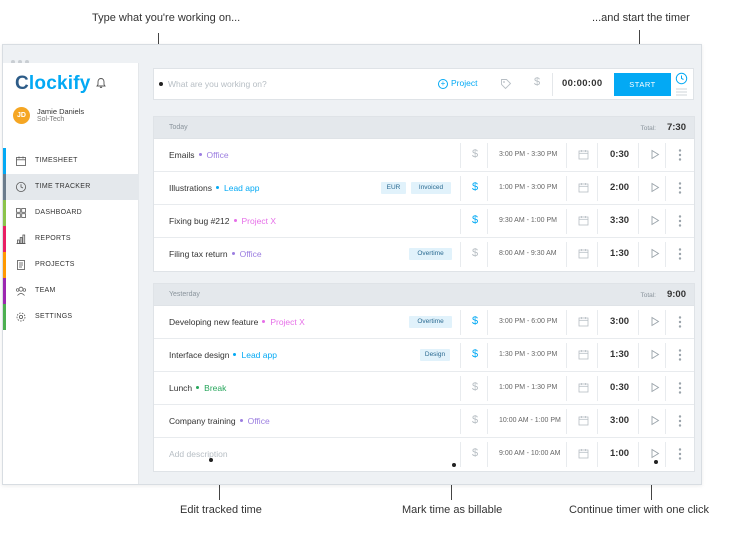  I want to click on entry-duration: 1:00, so click(619, 453).